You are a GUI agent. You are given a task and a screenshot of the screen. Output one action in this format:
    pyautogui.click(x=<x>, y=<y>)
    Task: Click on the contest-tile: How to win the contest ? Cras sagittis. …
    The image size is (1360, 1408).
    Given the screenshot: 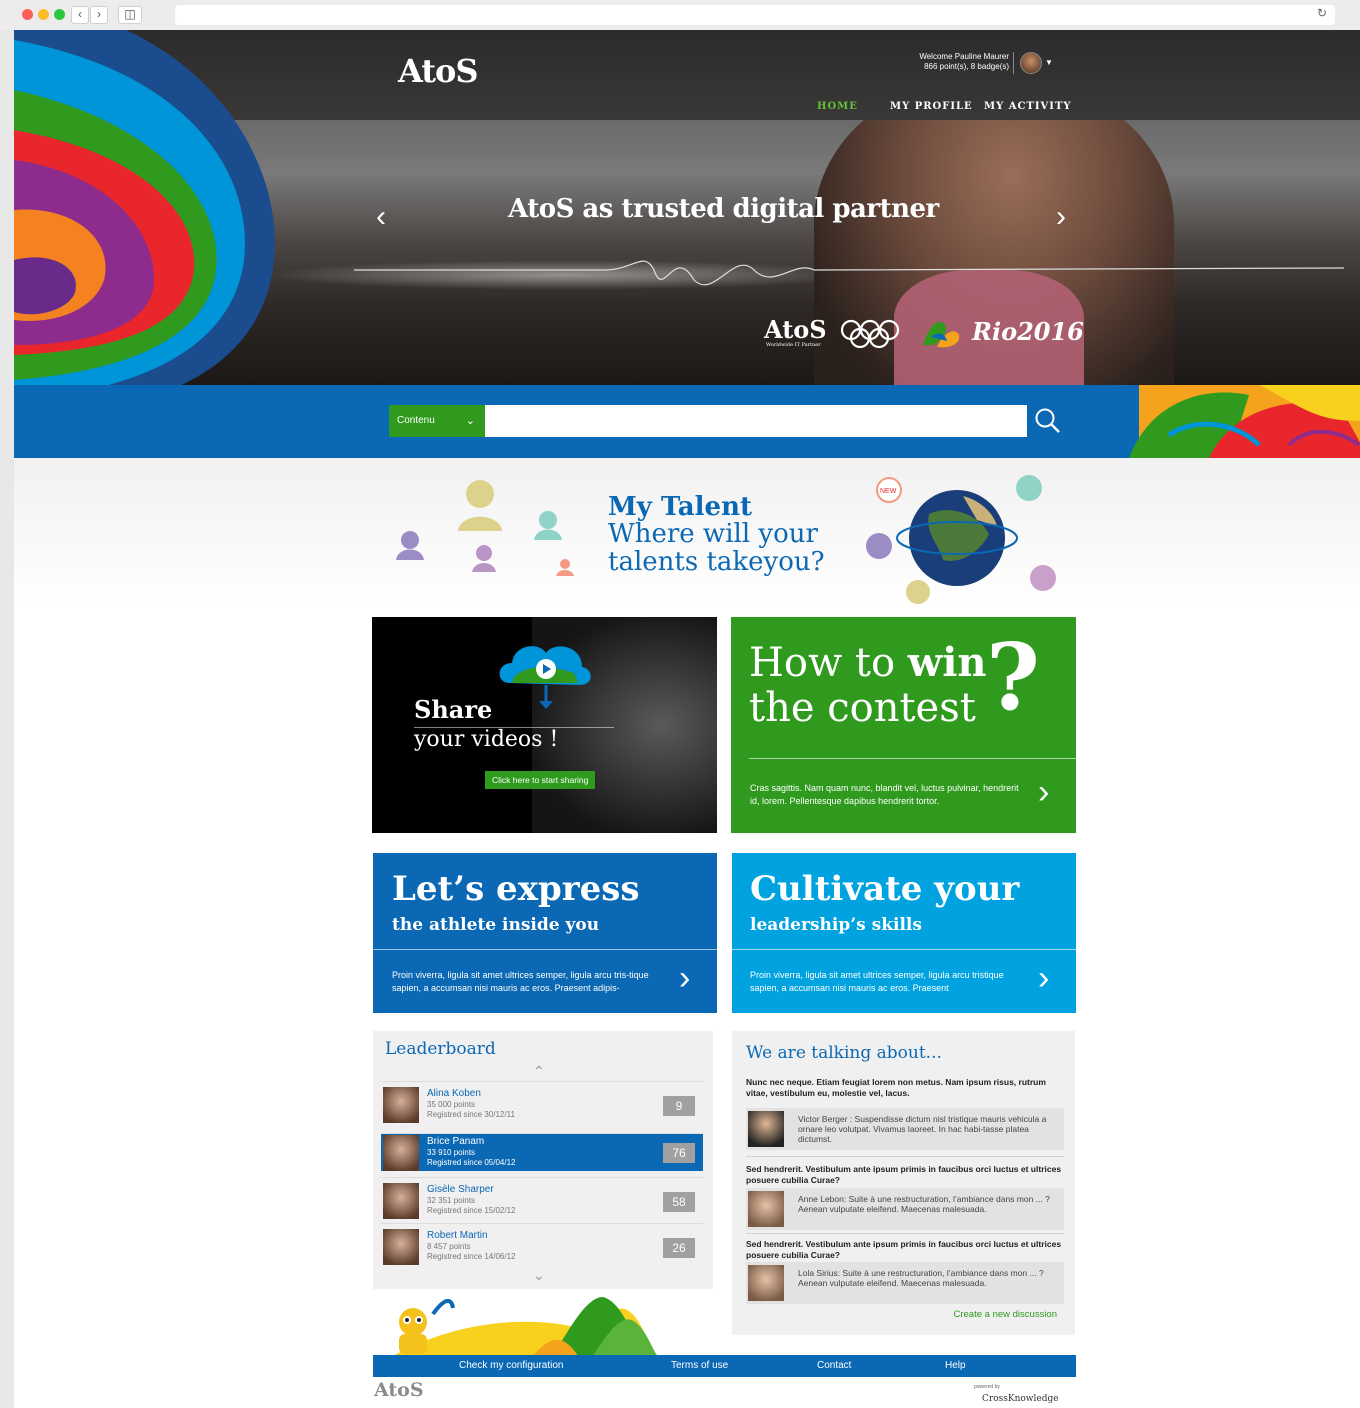 What is the action you would take?
    pyautogui.click(x=903, y=725)
    